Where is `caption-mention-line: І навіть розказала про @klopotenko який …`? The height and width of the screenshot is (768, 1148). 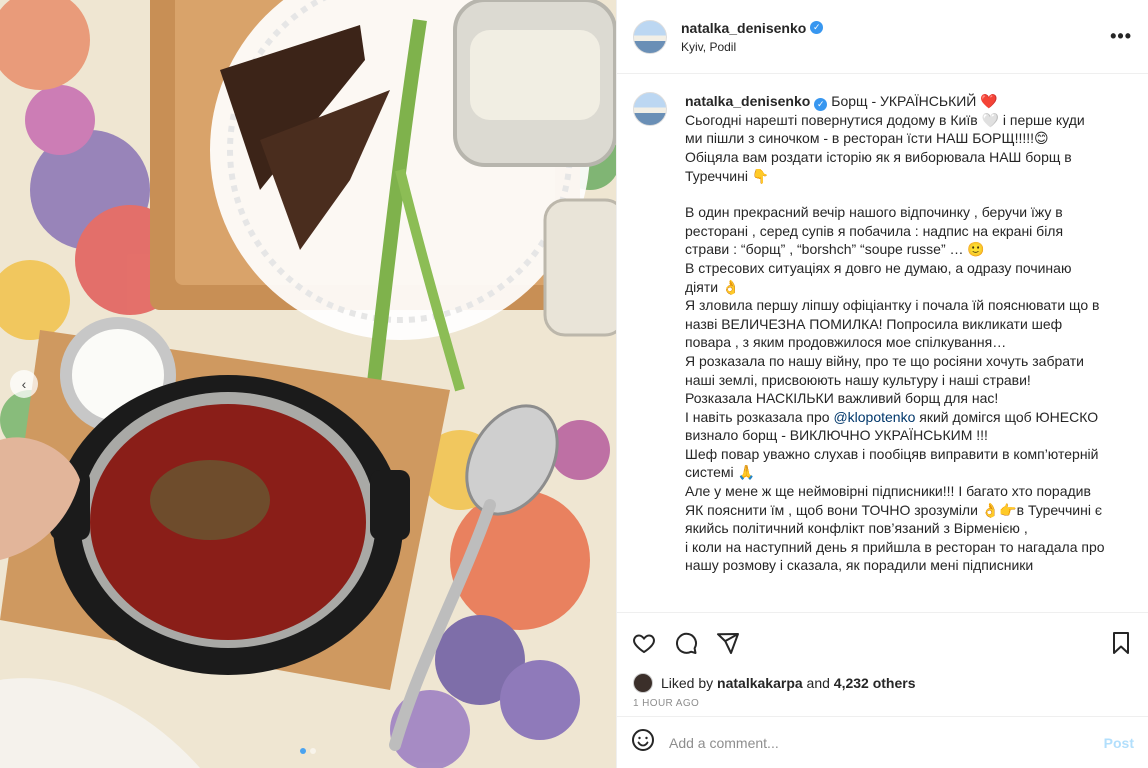 caption-mention-line: І навіть розказала про @klopotenko який … is located at coordinates (895, 426).